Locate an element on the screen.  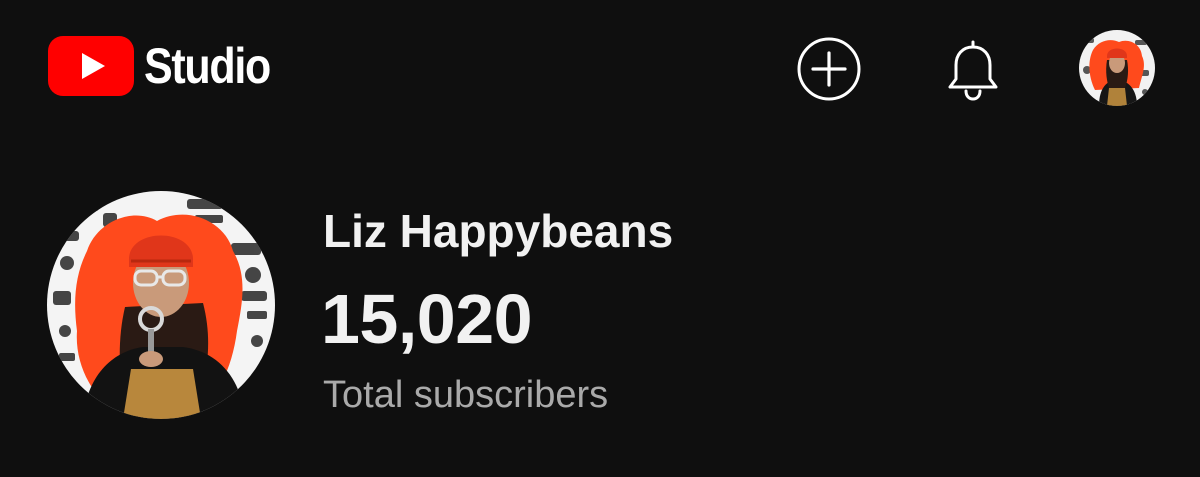
create-plus-icon is located at coordinates (829, 69).